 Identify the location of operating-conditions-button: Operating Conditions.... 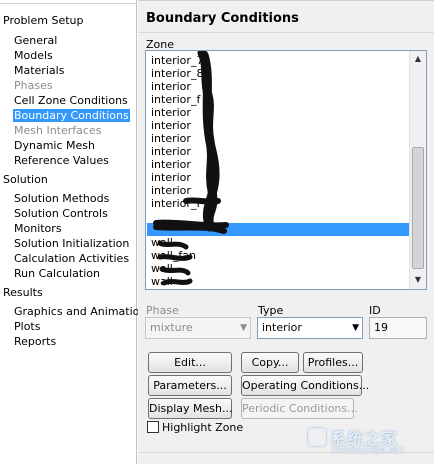
(305, 385).